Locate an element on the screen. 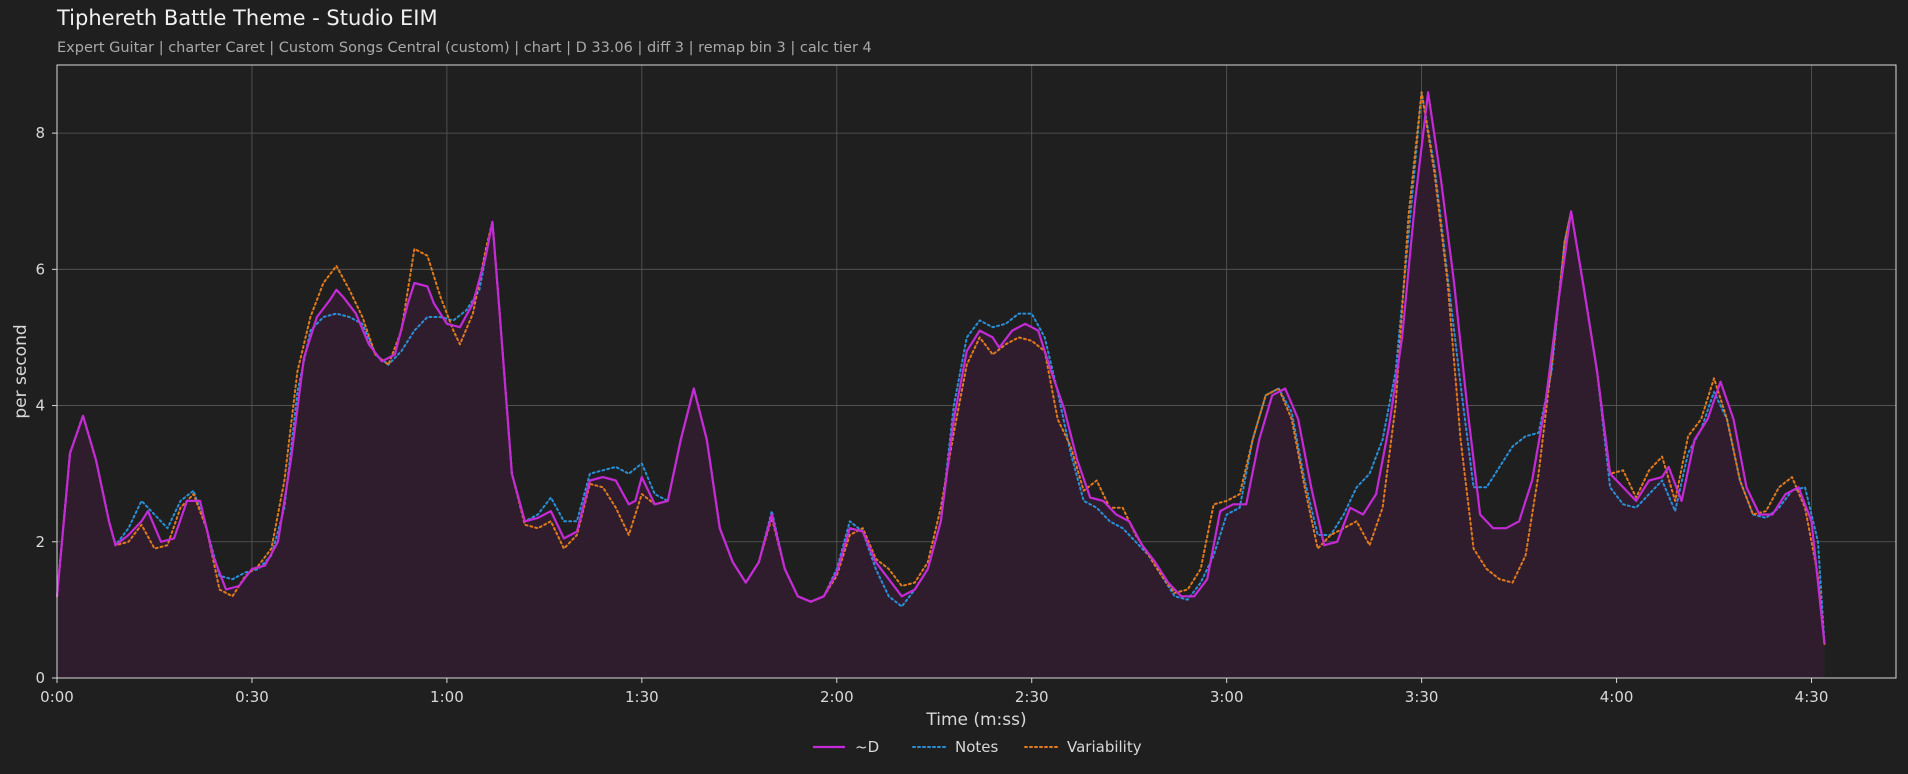 The width and height of the screenshot is (1908, 774). x-tick-label: 3:00 is located at coordinates (1227, 697).